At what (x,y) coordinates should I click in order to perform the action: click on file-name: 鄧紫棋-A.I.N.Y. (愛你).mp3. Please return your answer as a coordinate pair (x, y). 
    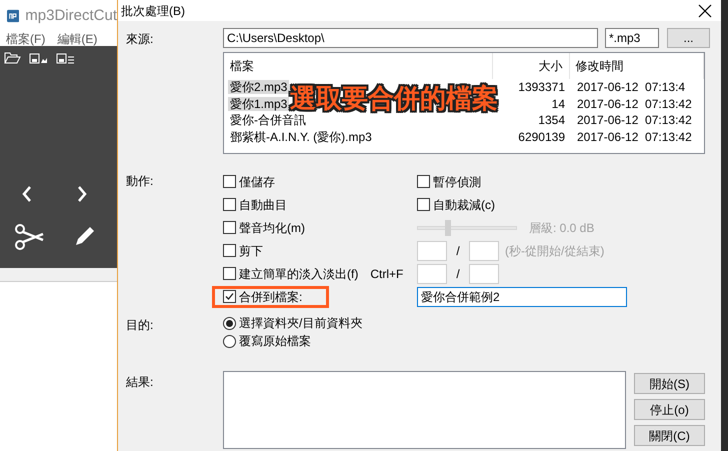
    Looking at the image, I should click on (301, 137).